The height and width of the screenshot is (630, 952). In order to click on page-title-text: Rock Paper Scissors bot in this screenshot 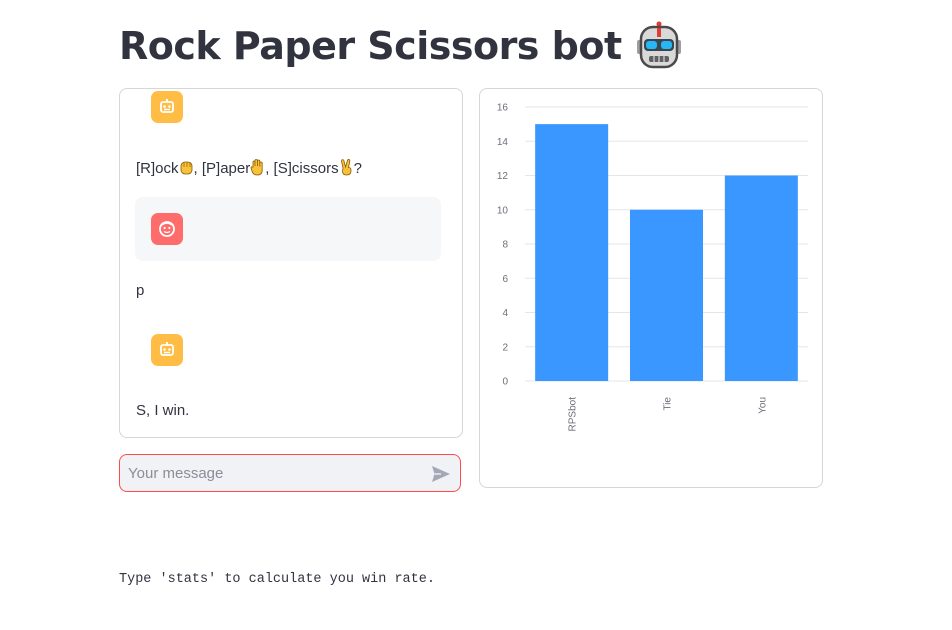, I will do `click(370, 46)`.